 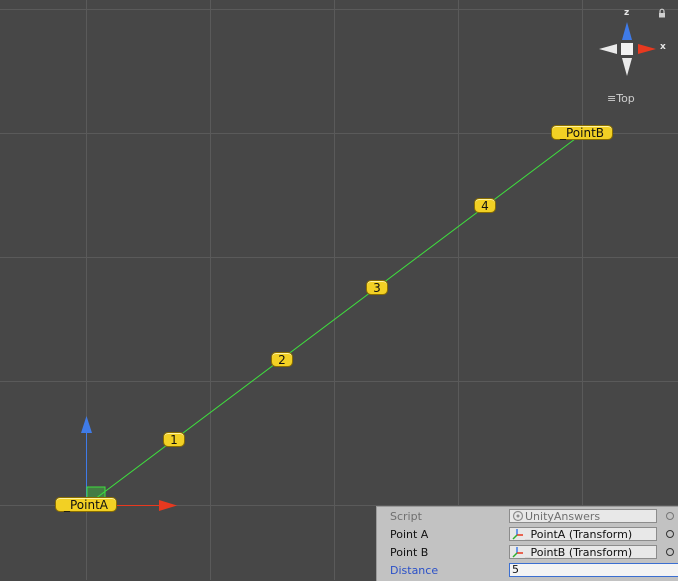 I want to click on point-a-label: _PointA, so click(x=86, y=504).